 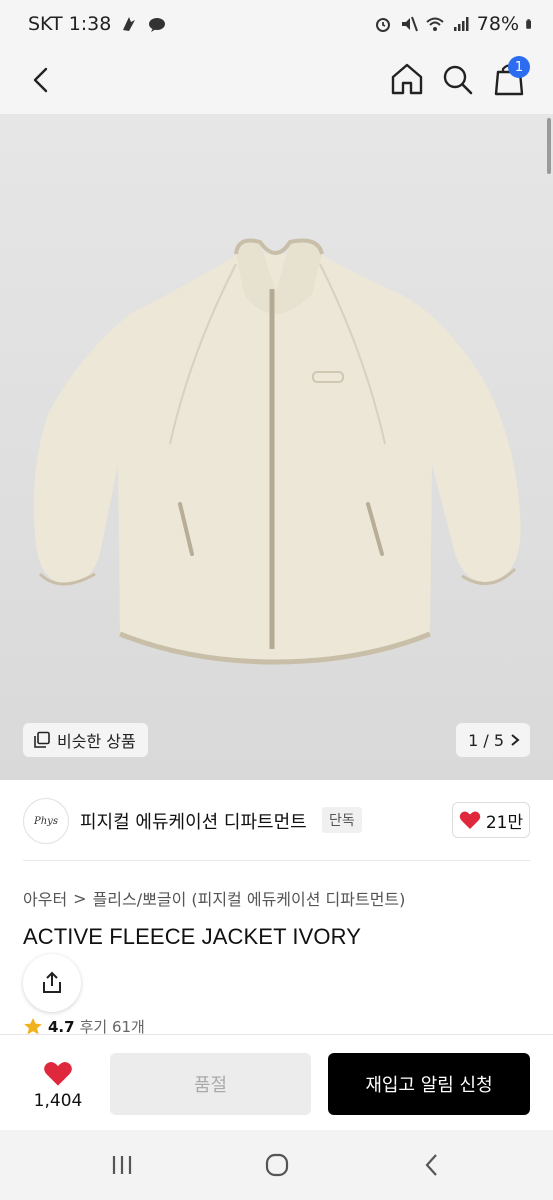 I want to click on home-icon, so click(x=407, y=79).